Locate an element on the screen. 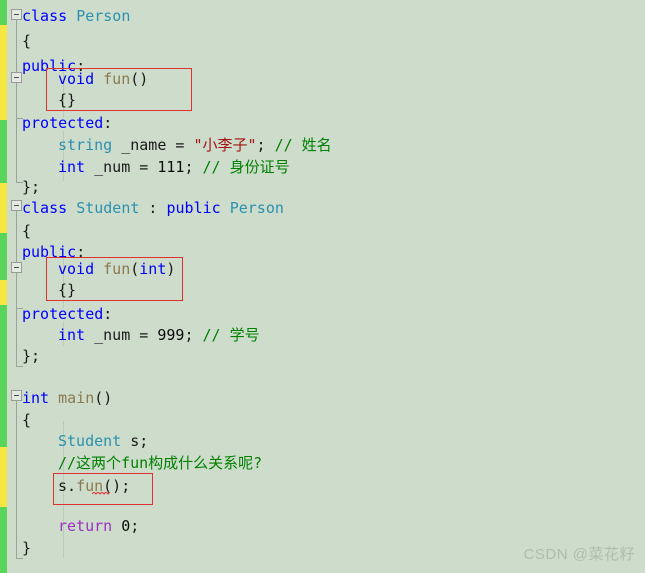  line-person-num: int _num = 111; // 身份证号 is located at coordinates (174, 167).